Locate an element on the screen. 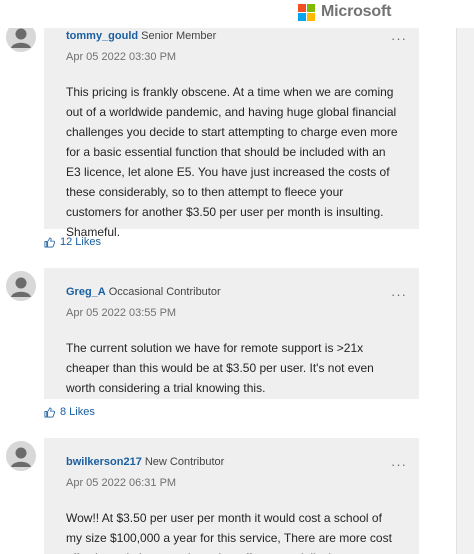 Image resolution: width=474 pixels, height=554 pixels. scrollbar is located at coordinates (465, 277).